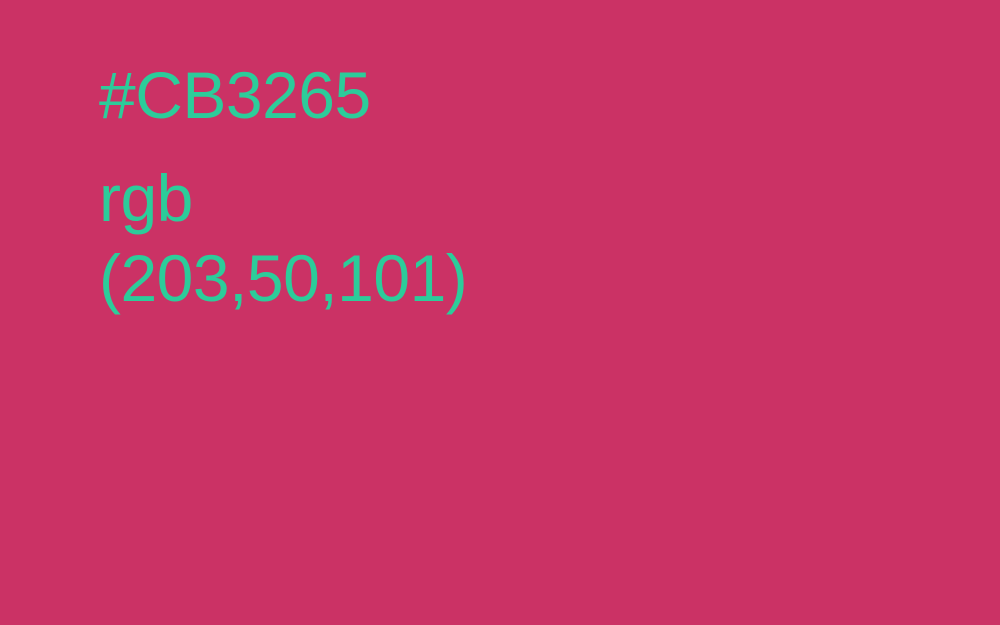  What do you see at coordinates (283, 278) in the screenshot?
I see `rgb-values: (203,50,101)` at bounding box center [283, 278].